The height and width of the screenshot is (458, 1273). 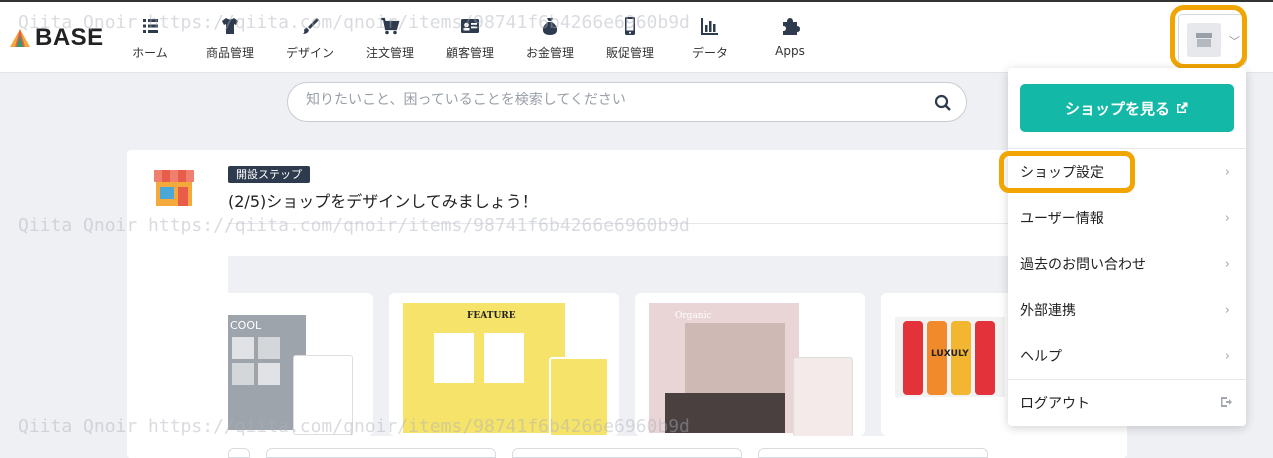 What do you see at coordinates (550, 26) in the screenshot?
I see `money-bag-icon` at bounding box center [550, 26].